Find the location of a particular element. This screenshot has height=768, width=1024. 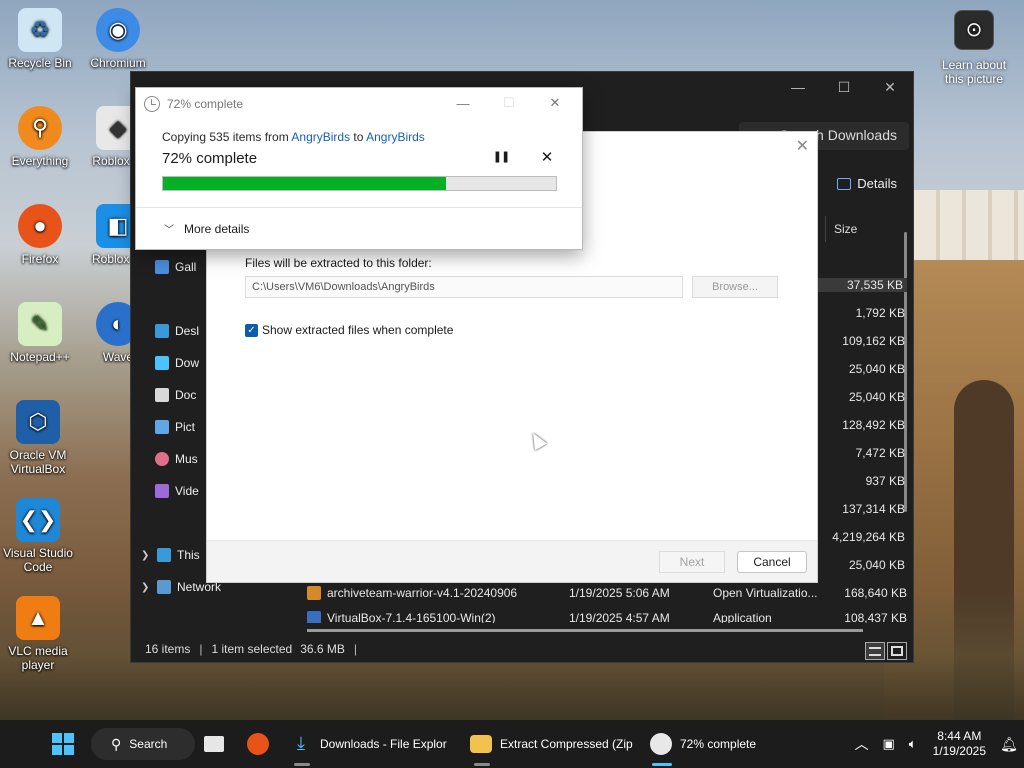

task-view-button is located at coordinates (214, 744).